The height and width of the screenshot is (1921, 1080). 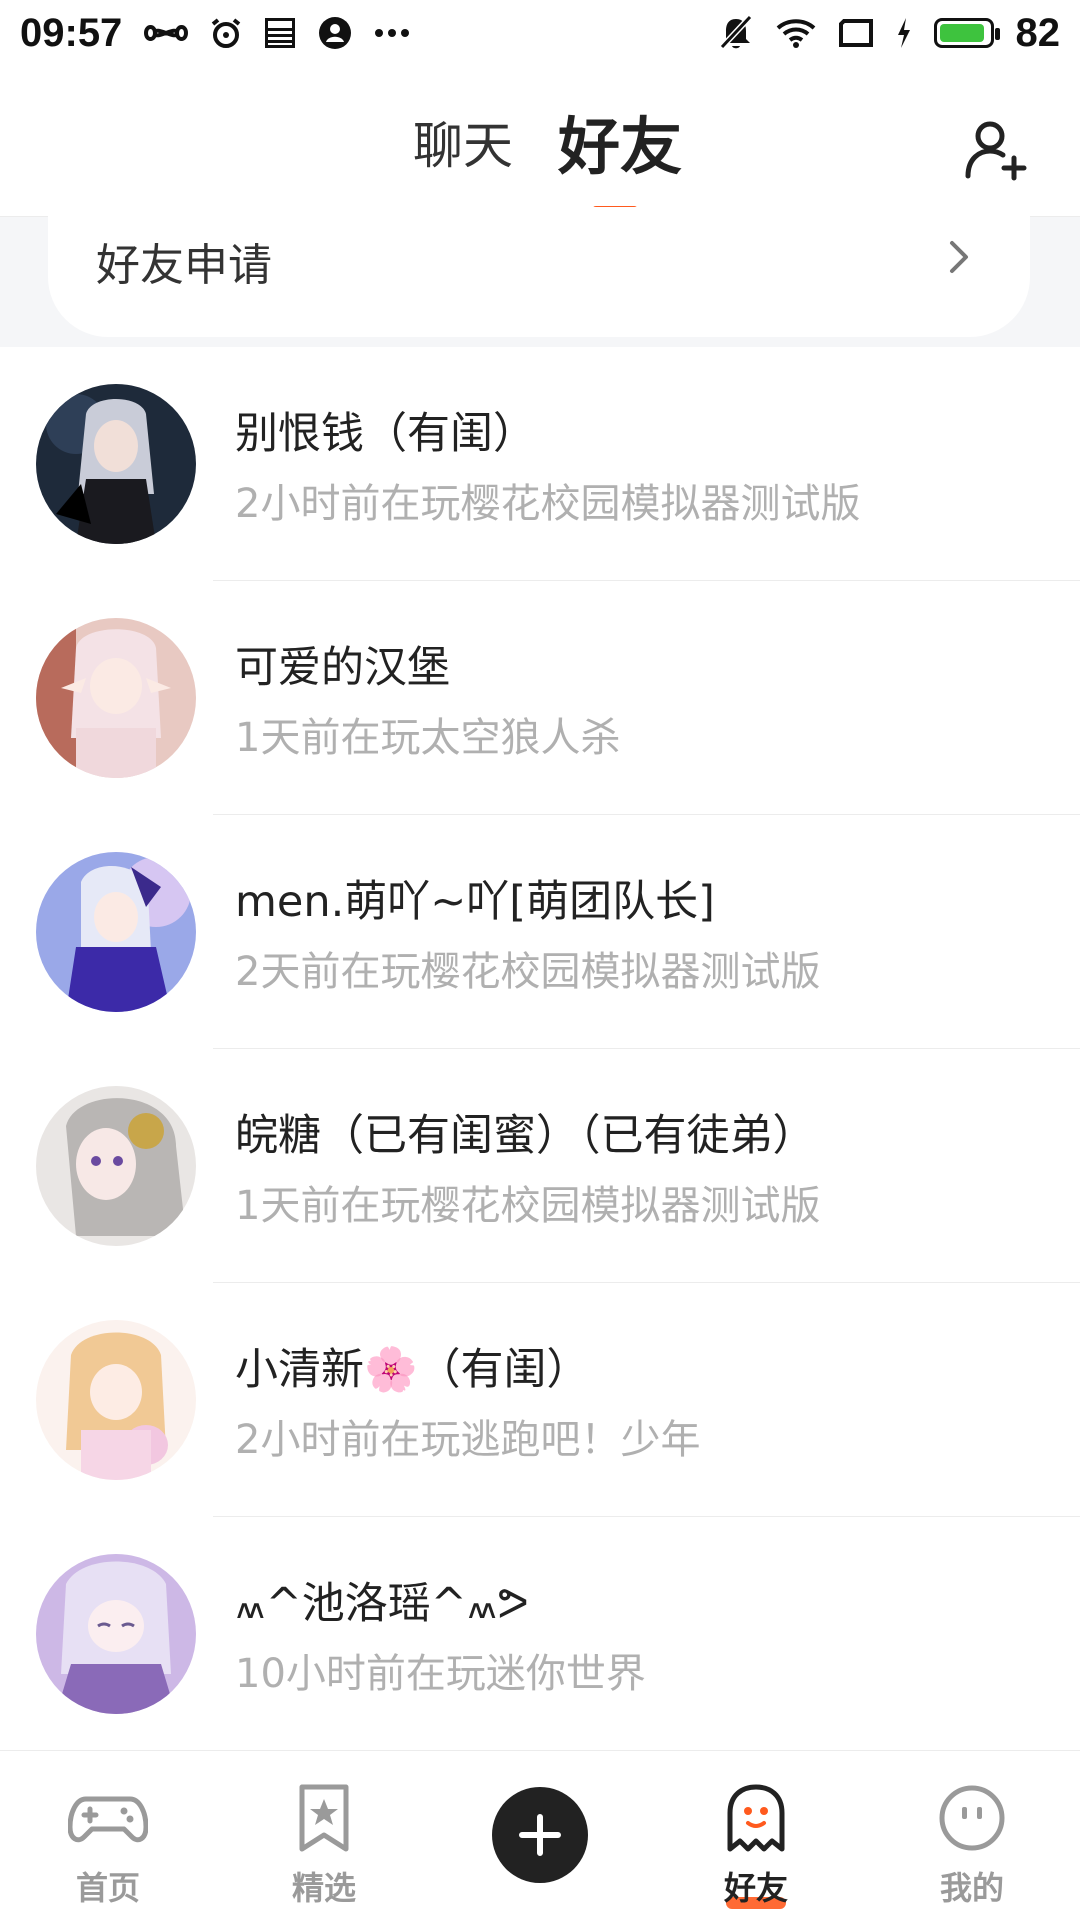 I want to click on battery-level: 82, so click(x=1038, y=32).